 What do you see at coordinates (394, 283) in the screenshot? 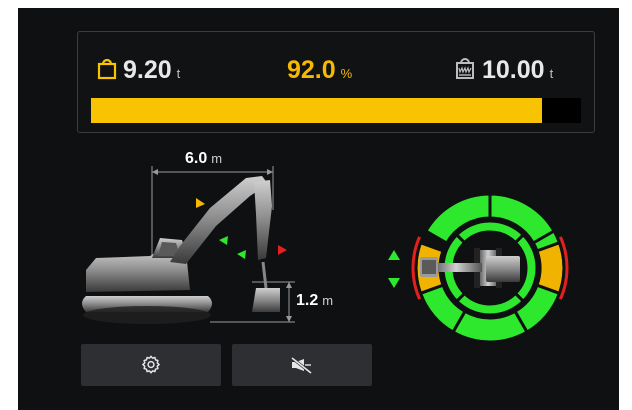
I see `slew-left-down-arrow` at bounding box center [394, 283].